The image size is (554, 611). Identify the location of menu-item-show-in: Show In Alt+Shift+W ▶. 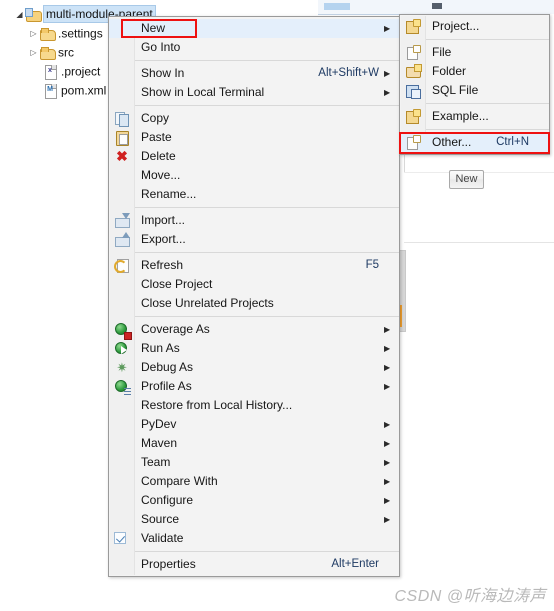
(254, 73).